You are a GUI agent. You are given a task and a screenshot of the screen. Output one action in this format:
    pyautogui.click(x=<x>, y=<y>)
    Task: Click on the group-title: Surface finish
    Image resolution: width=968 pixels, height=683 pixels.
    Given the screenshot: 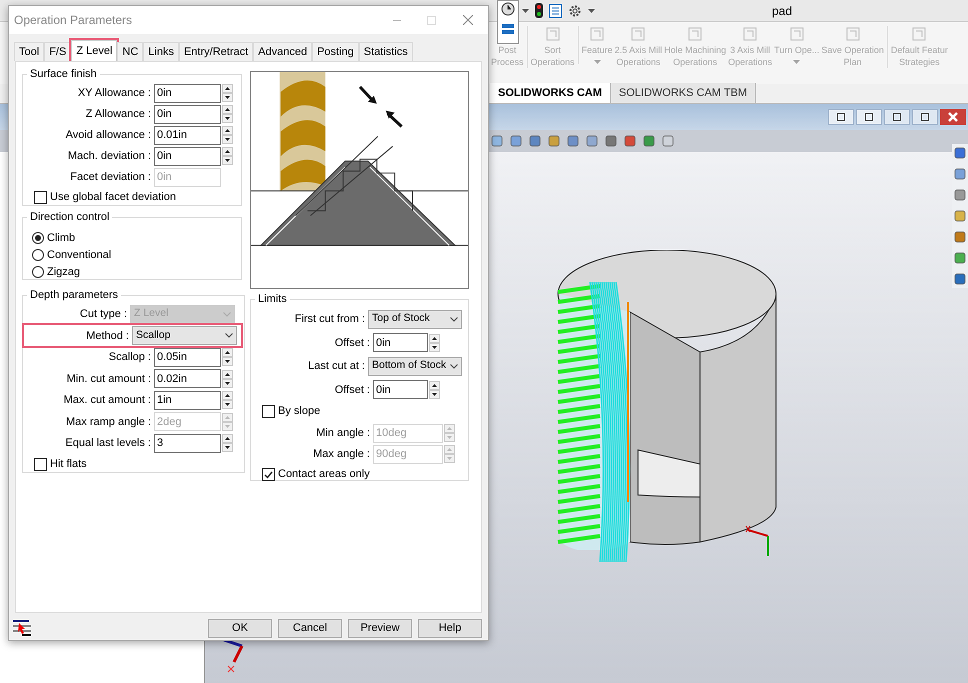 What is the action you would take?
    pyautogui.click(x=63, y=74)
    